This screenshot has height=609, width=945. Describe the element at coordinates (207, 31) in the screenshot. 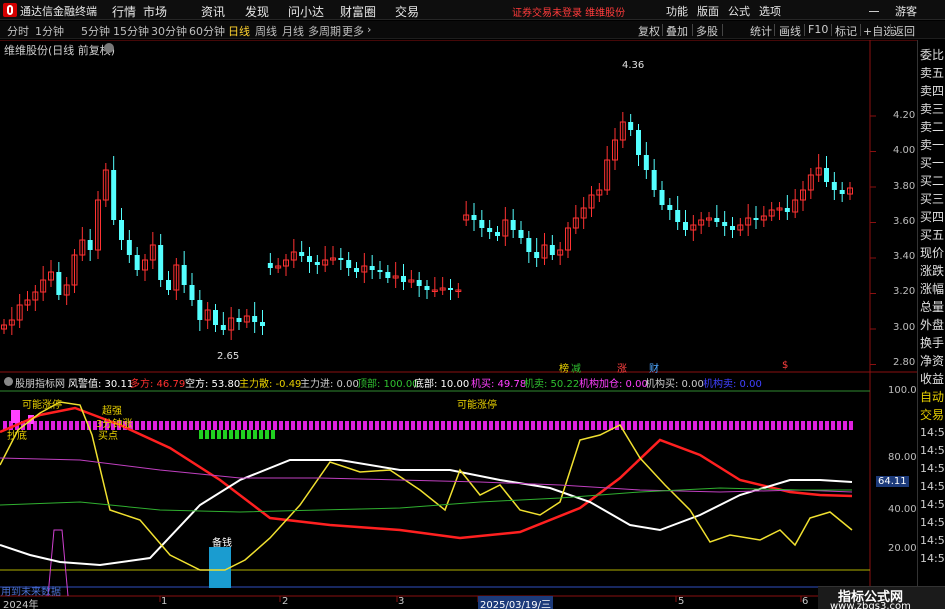

I see `period-60min: 60分钟` at that location.